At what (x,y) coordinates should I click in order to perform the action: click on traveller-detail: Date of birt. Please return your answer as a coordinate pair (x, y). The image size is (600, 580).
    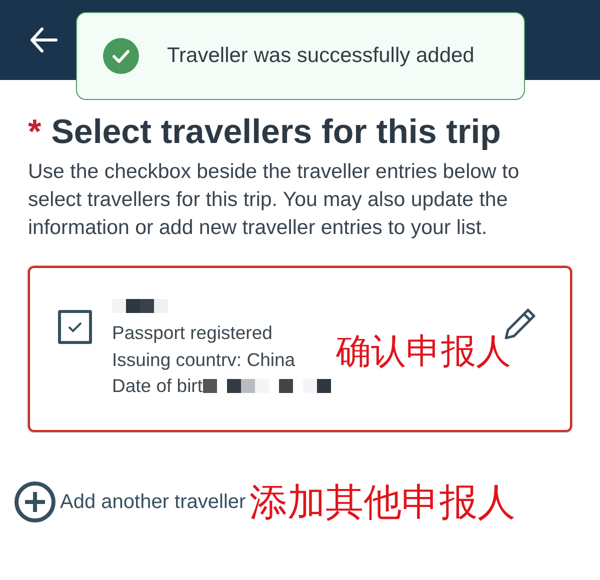
    Looking at the image, I should click on (157, 386).